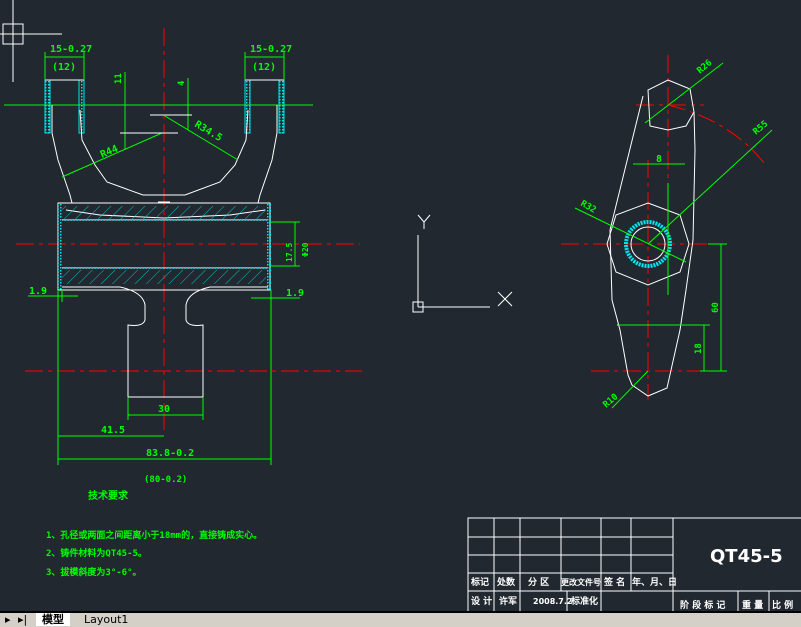 Image resolution: width=801 pixels, height=627 pixels. What do you see at coordinates (182, 83) in the screenshot?
I see `dim-4: 4` at bounding box center [182, 83].